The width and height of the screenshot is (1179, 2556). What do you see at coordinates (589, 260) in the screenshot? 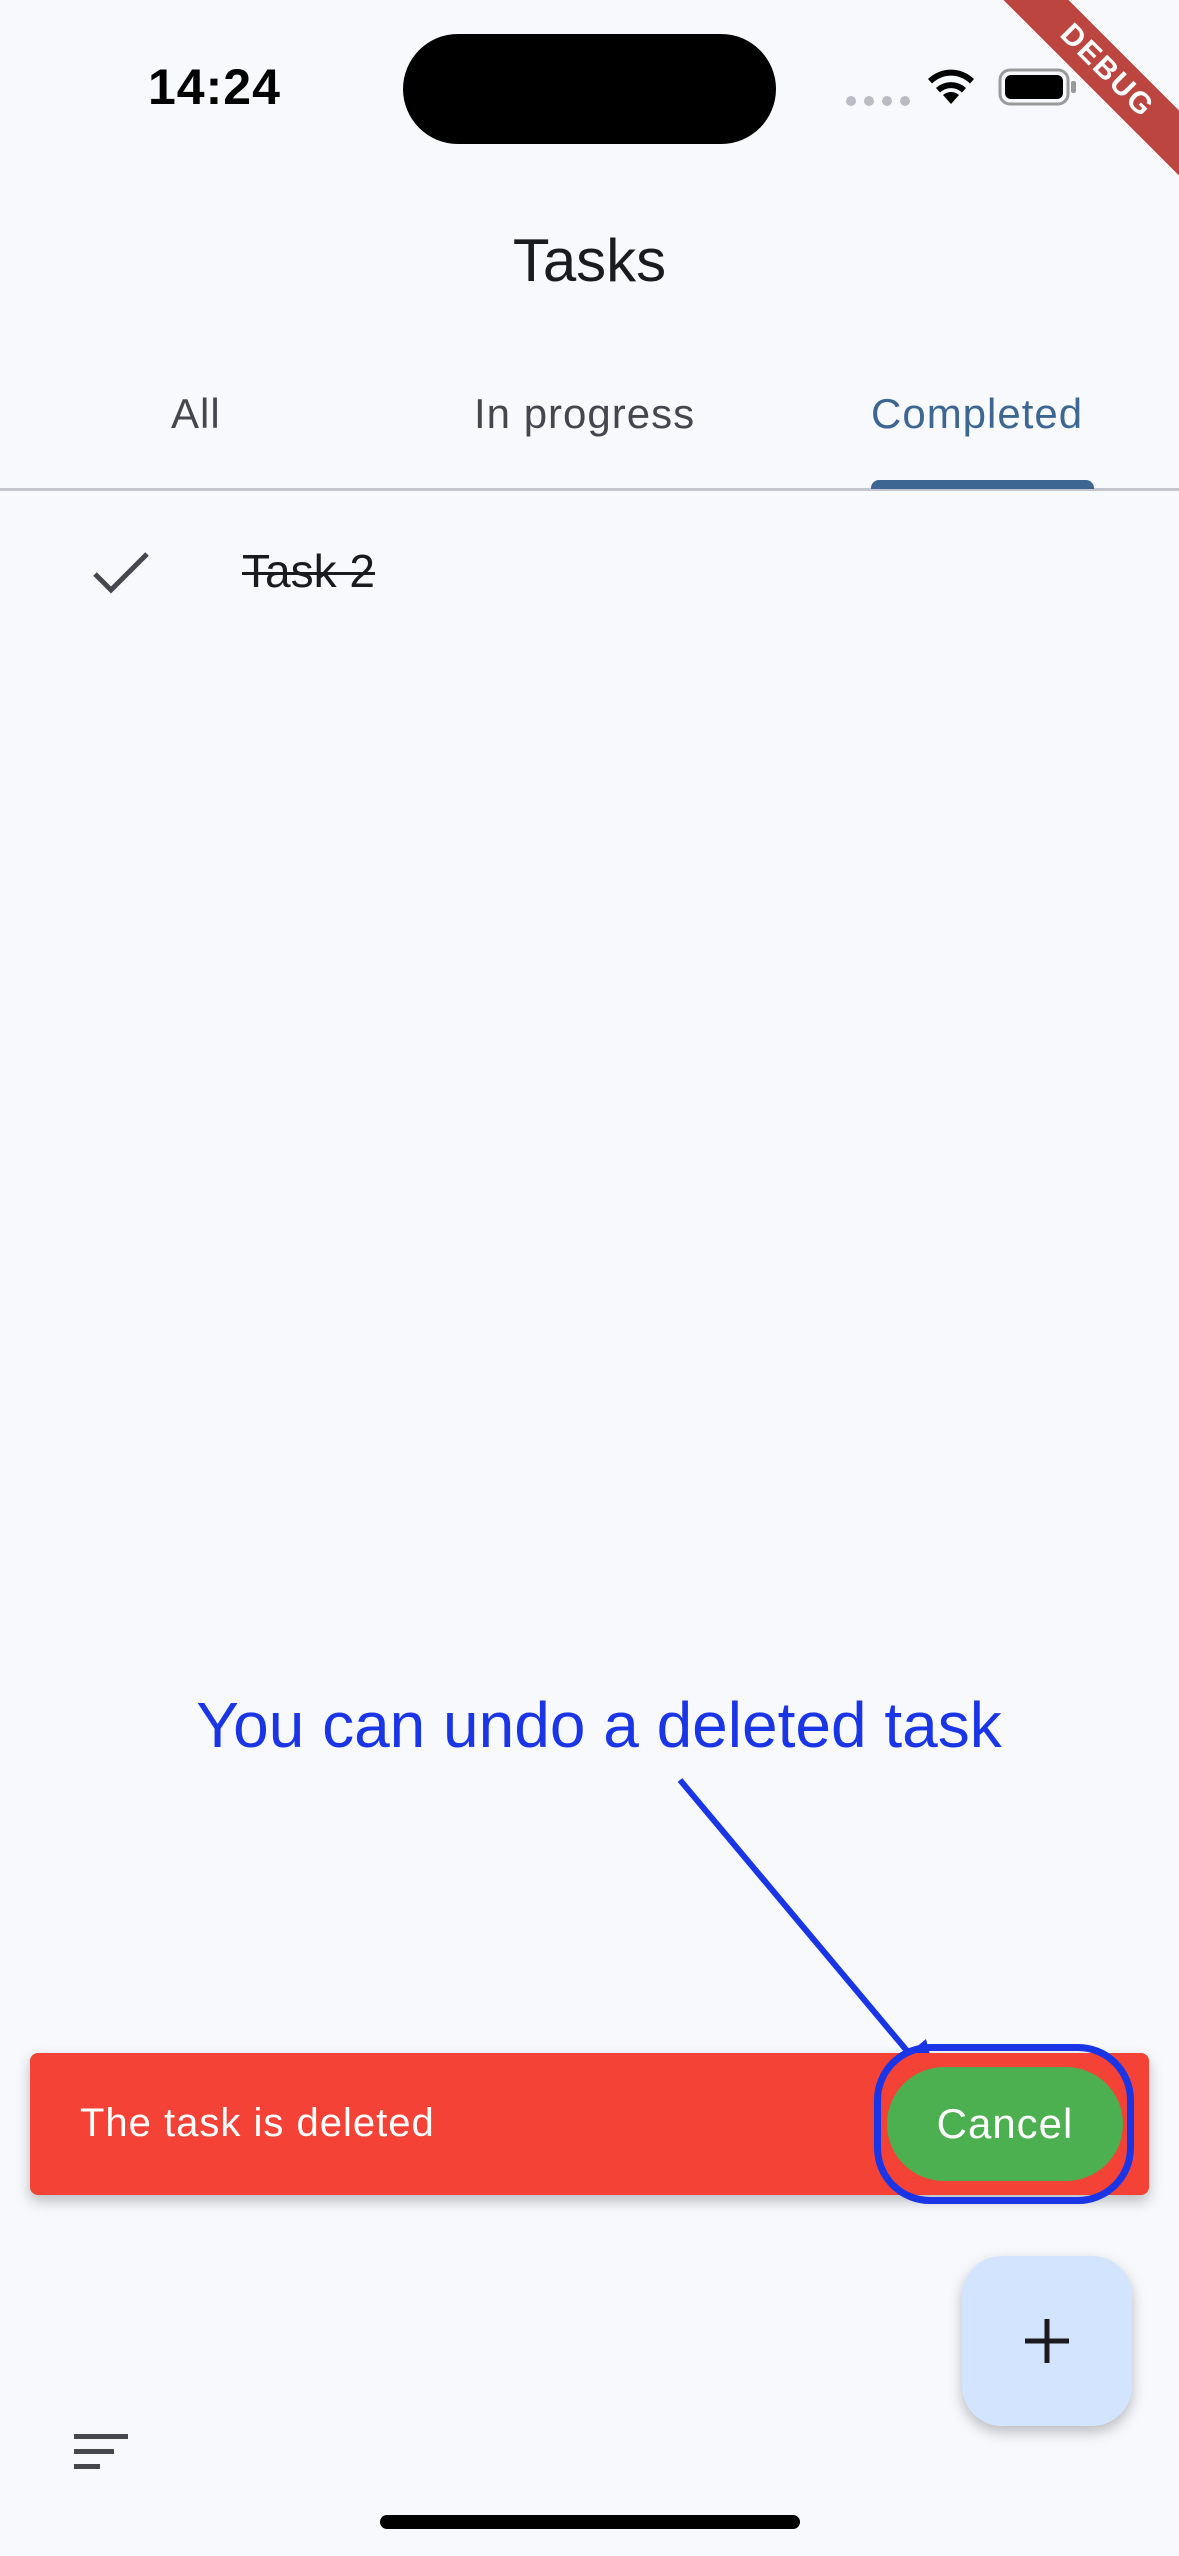
I see `page-title: Tasks` at bounding box center [589, 260].